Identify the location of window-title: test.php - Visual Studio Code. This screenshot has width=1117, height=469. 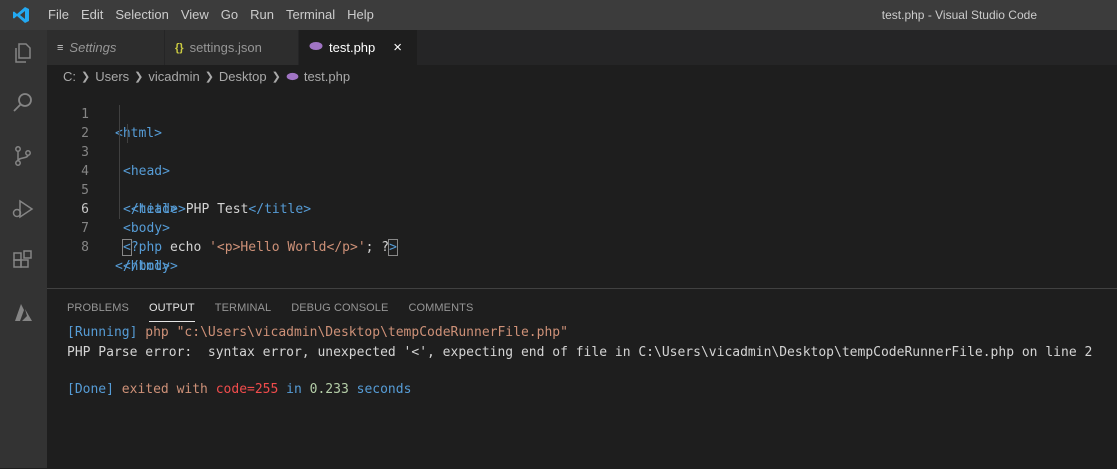
(959, 15).